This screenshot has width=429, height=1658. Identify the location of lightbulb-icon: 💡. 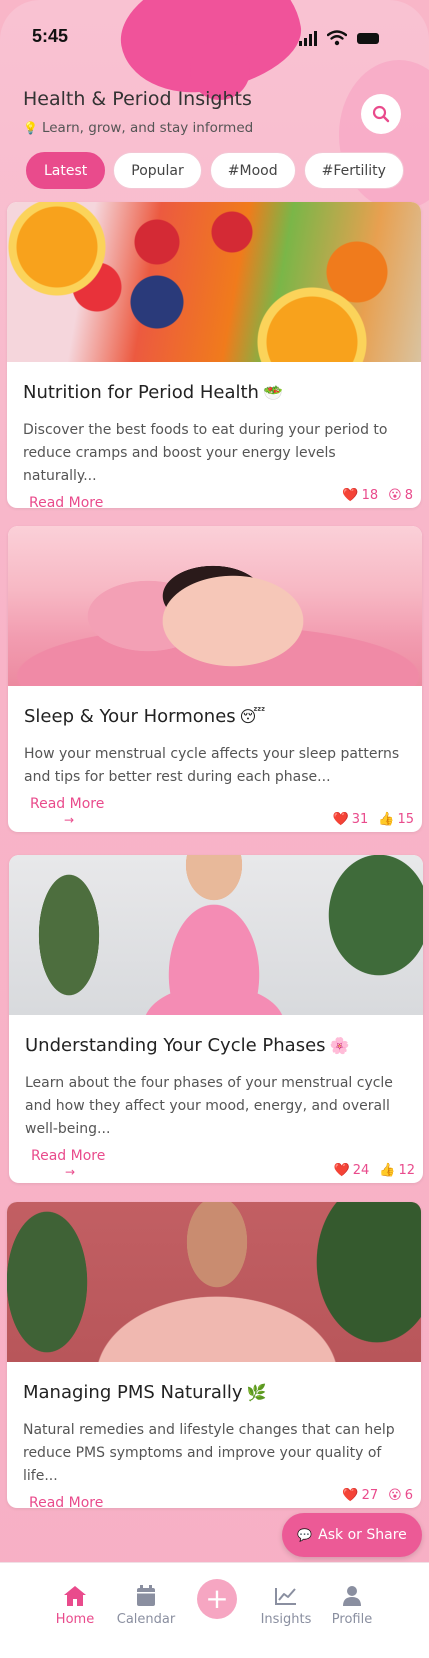
(30, 128).